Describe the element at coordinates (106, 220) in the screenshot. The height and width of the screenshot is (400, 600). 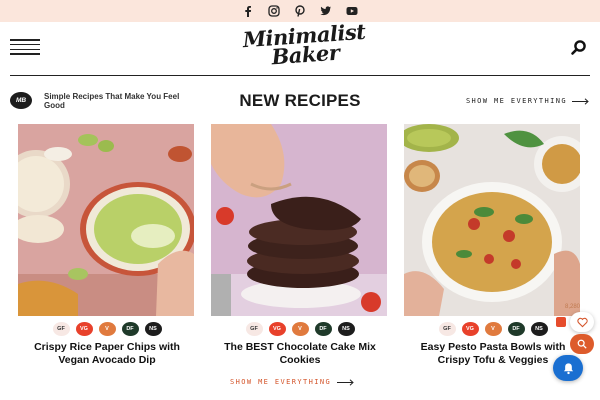
I see `recipe-image-rice-paper-chips` at that location.